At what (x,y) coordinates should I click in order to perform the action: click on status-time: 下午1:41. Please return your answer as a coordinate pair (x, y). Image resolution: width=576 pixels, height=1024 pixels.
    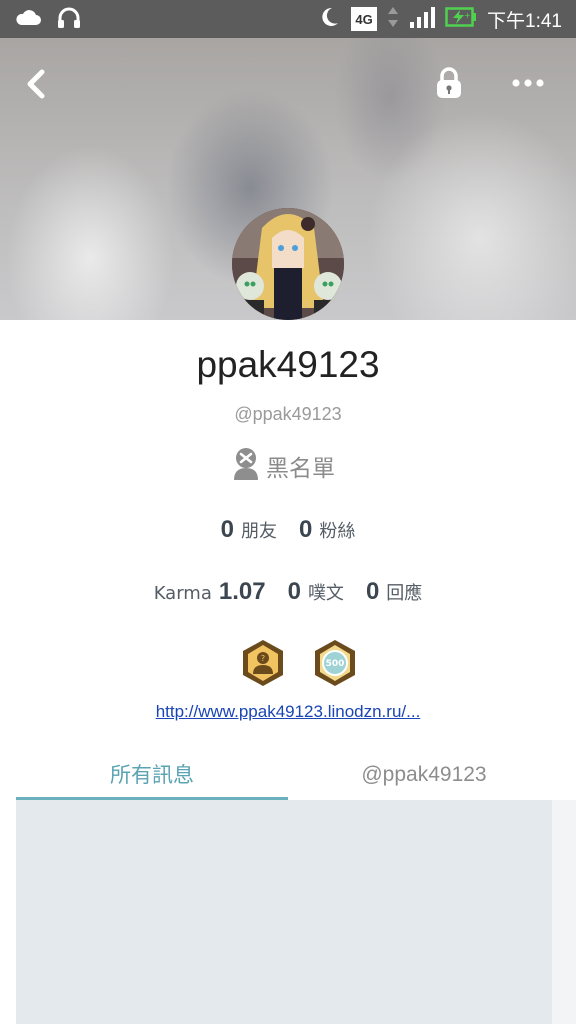
    Looking at the image, I should click on (524, 21).